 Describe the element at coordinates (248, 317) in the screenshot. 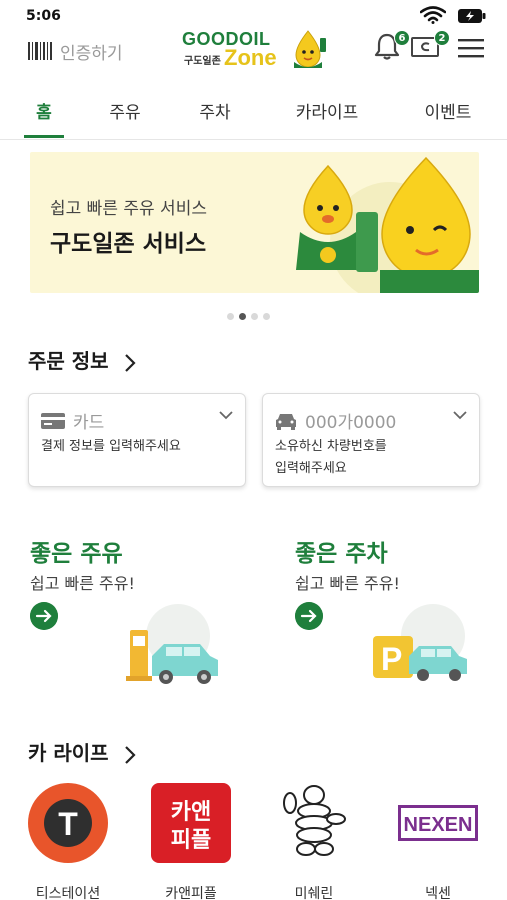

I see `banner-pagination` at that location.